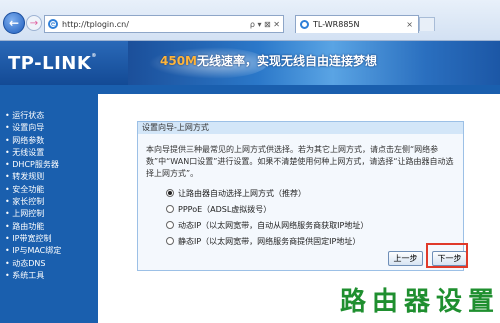 The height and width of the screenshot is (323, 500). Describe the element at coordinates (33, 177) in the screenshot. I see `menu-item-forwarding: 转发规则` at that location.